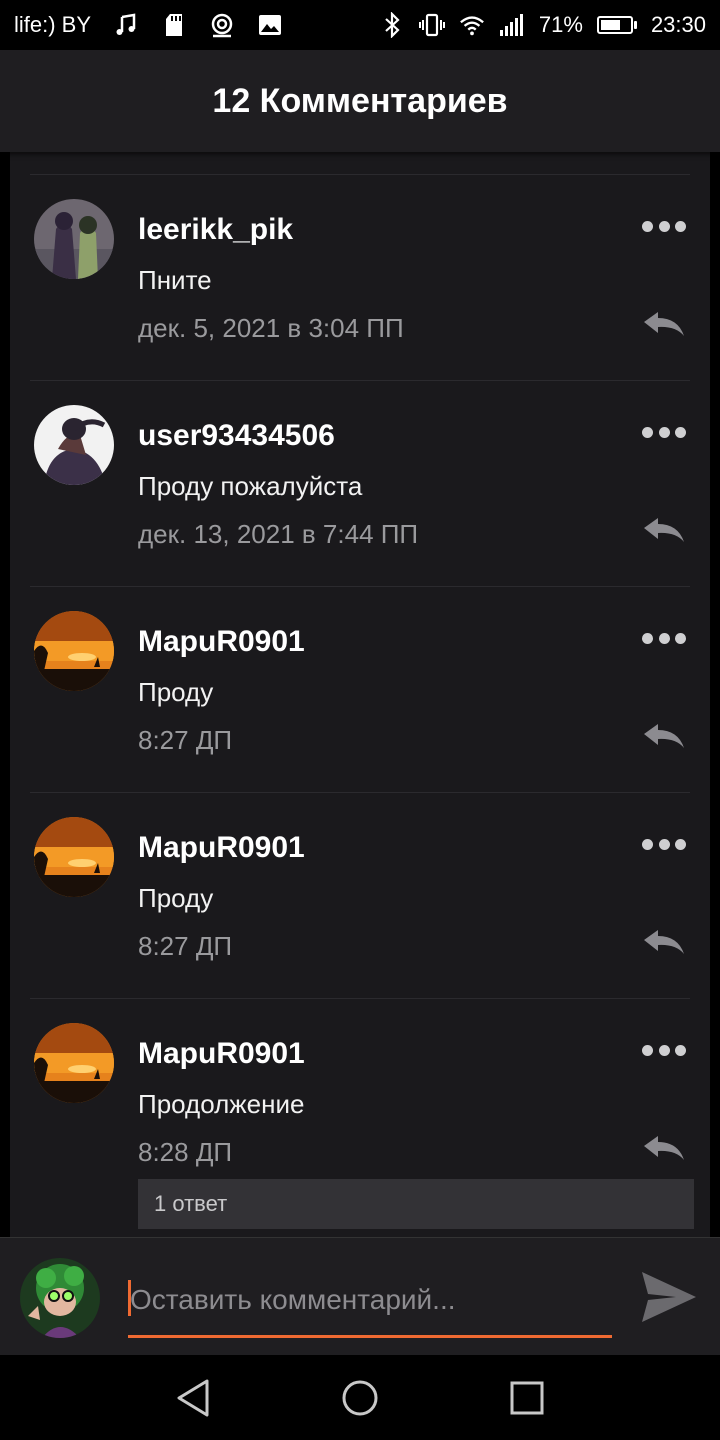 This screenshot has width=720, height=1440. I want to click on comment-composer, so click(360, 1296).